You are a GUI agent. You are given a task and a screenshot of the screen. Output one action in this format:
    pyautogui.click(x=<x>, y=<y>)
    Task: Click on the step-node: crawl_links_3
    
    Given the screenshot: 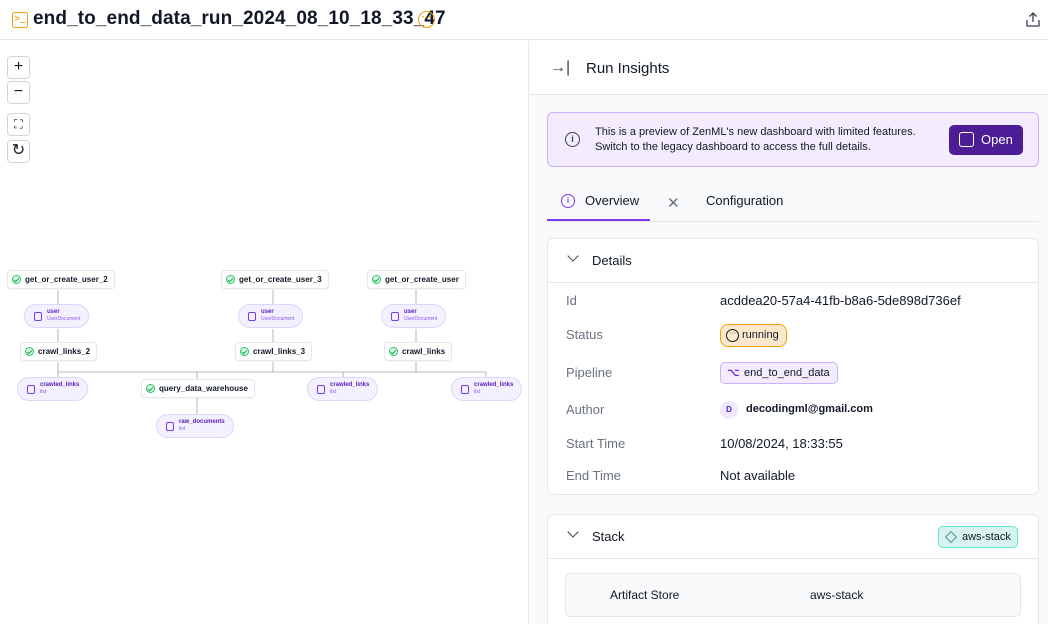 What is the action you would take?
    pyautogui.click(x=274, y=351)
    